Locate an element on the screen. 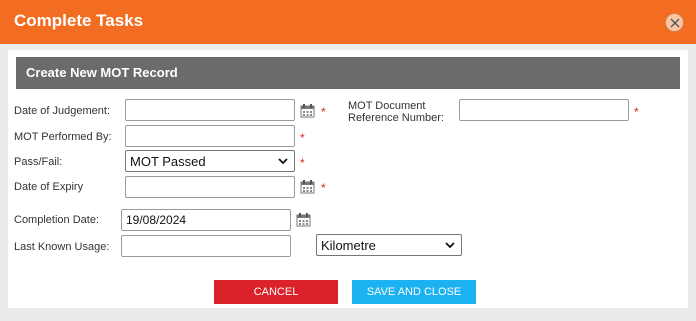  date-of-expiry-input is located at coordinates (210, 187).